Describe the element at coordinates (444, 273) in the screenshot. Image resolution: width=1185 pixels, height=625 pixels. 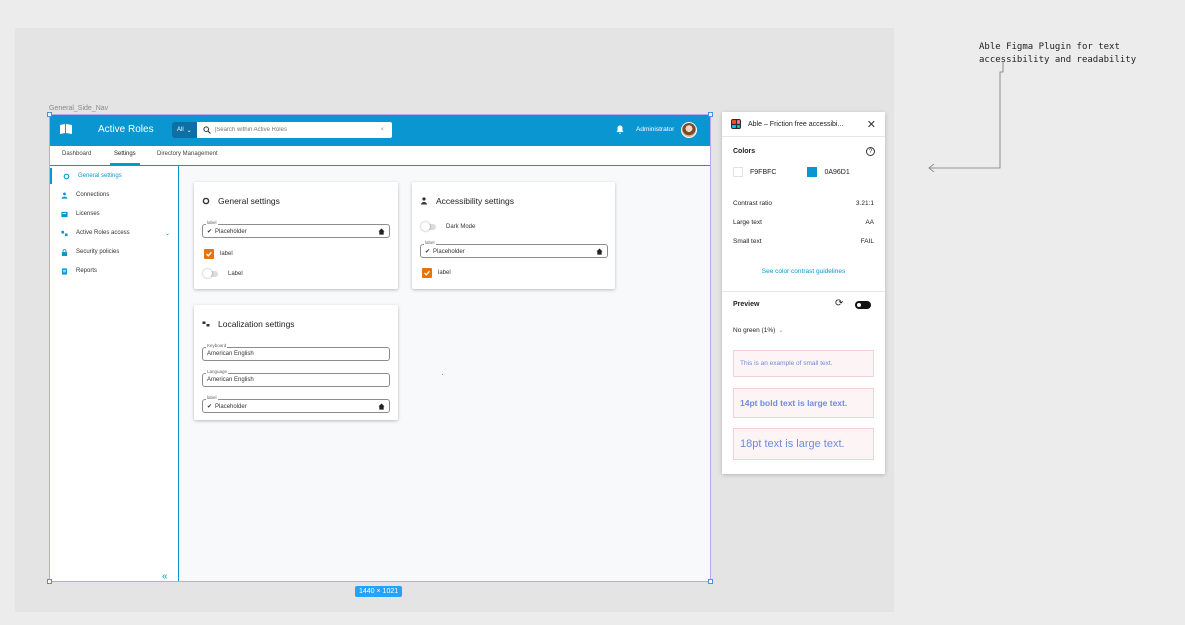
I see `checkbox-label: label` at that location.